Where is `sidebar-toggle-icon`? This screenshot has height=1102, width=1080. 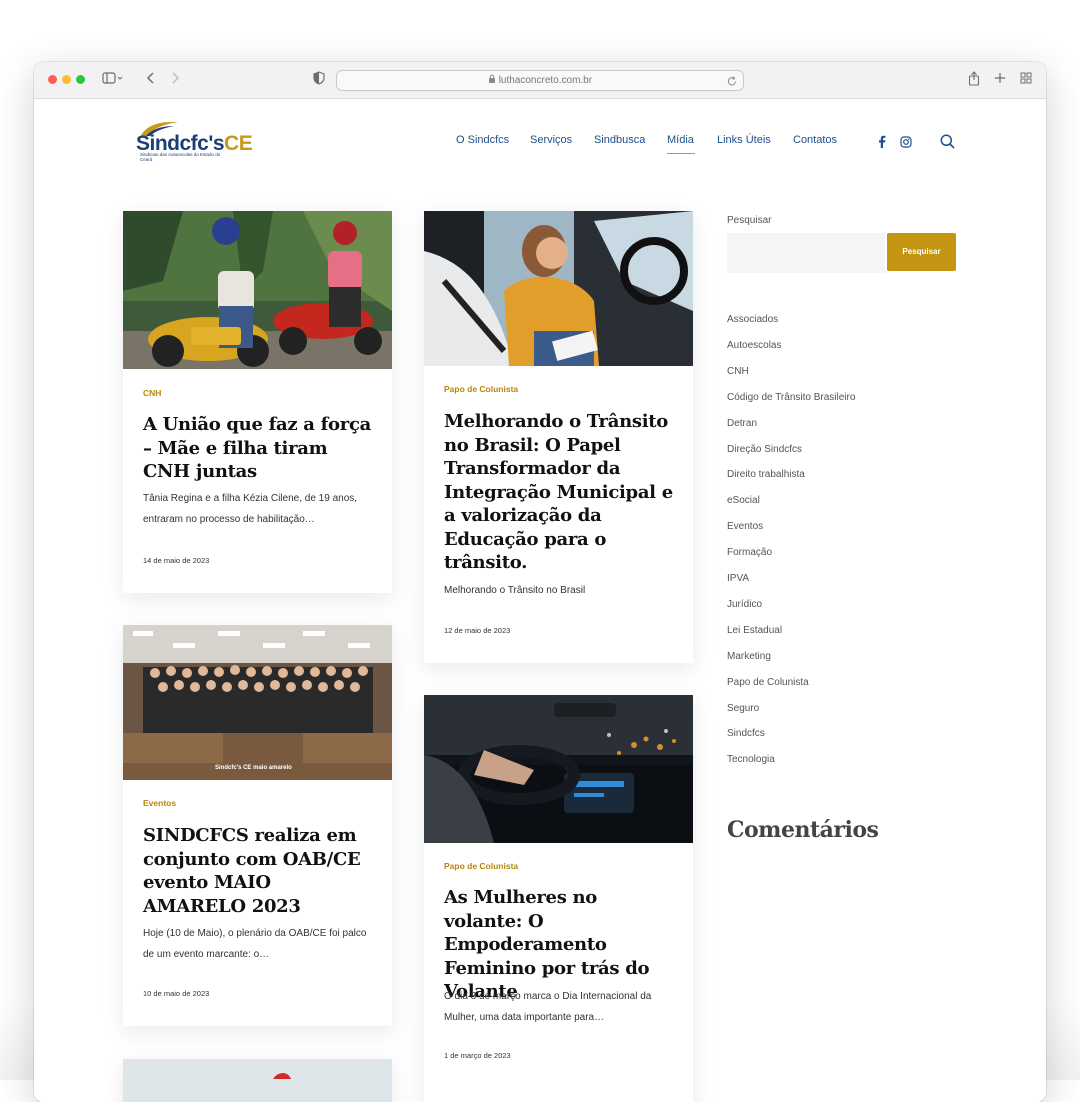 sidebar-toggle-icon is located at coordinates (113, 80).